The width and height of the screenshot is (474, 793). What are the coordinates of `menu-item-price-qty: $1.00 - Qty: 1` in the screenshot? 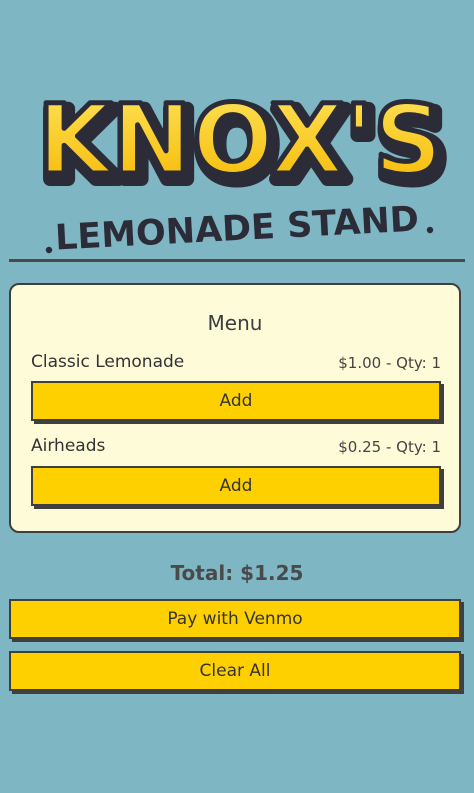 It's located at (389, 363).